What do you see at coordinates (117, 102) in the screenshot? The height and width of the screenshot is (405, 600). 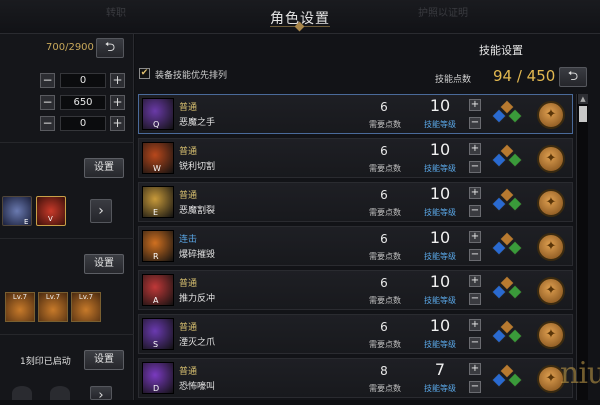 I see `stat-2-plus-button: +` at bounding box center [117, 102].